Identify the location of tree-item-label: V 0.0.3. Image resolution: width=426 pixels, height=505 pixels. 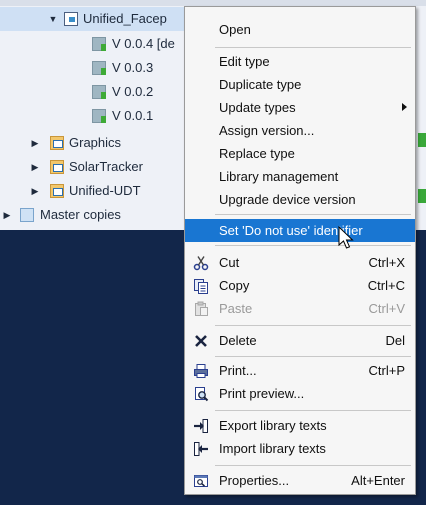
(133, 67).